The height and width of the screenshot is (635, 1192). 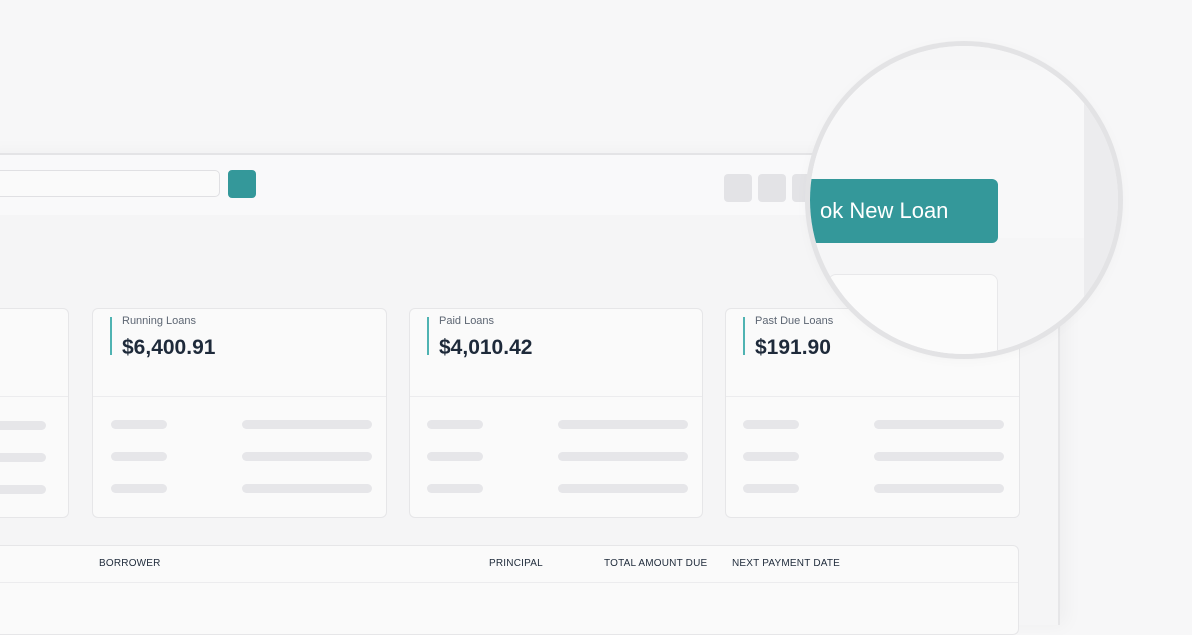 I want to click on card-header: Paid Loans $4,010.42, so click(x=556, y=353).